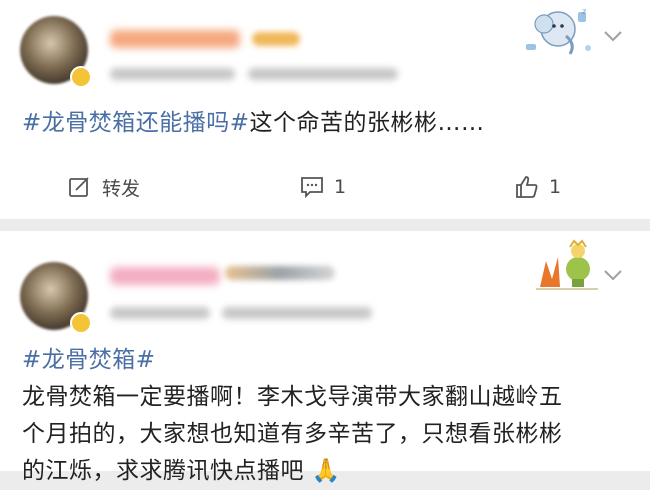 The image size is (650, 490). What do you see at coordinates (181, 471) in the screenshot?
I see `post-body-line: 的江烁，求求腾讯快点播吧 🙏` at bounding box center [181, 471].